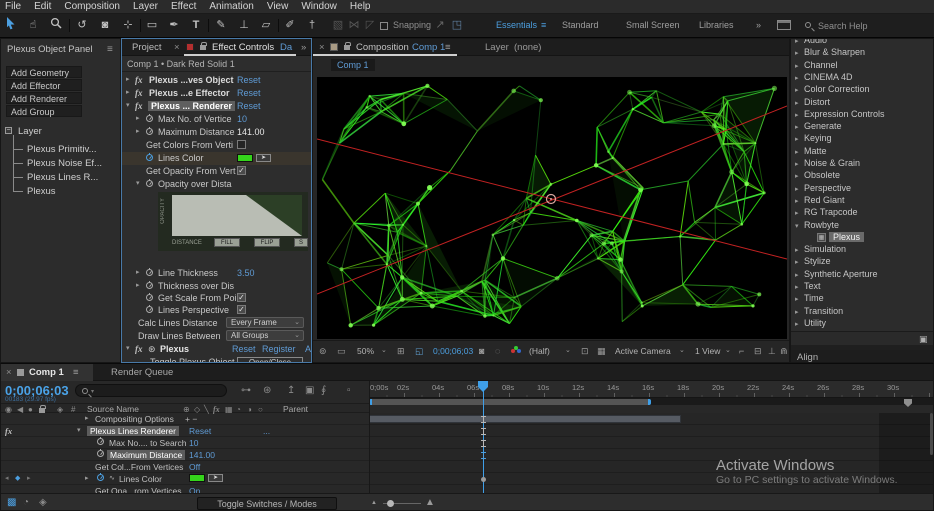 Image resolution: width=934 pixels, height=511 pixels. Describe the element at coordinates (7, 478) in the screenshot. I see `prev-keyframe-icon: ◂` at that location.